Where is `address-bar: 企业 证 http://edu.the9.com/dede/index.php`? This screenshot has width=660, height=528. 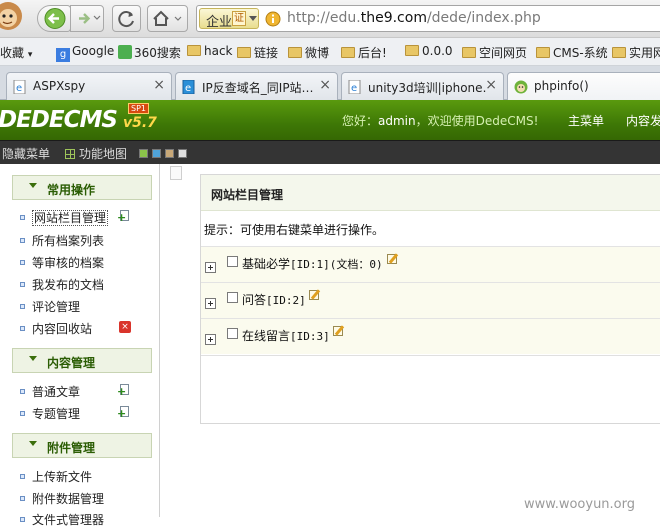 address-bar: 企业 证 http://edu.the9.com/dede/index.php is located at coordinates (428, 18).